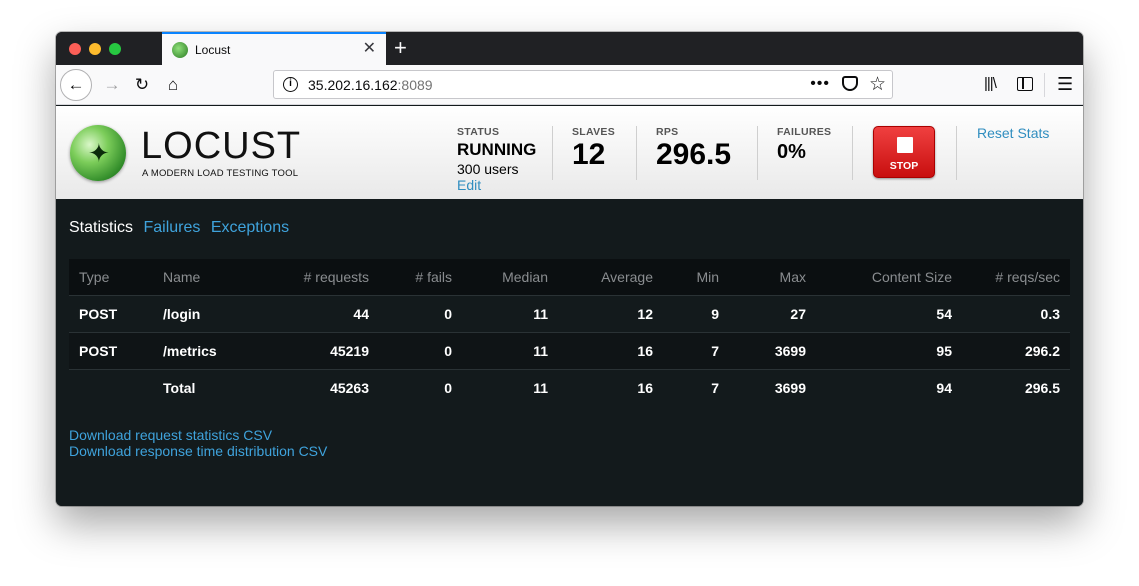  Describe the element at coordinates (510, 277) in the screenshot. I see `col-header-median: Median` at that location.